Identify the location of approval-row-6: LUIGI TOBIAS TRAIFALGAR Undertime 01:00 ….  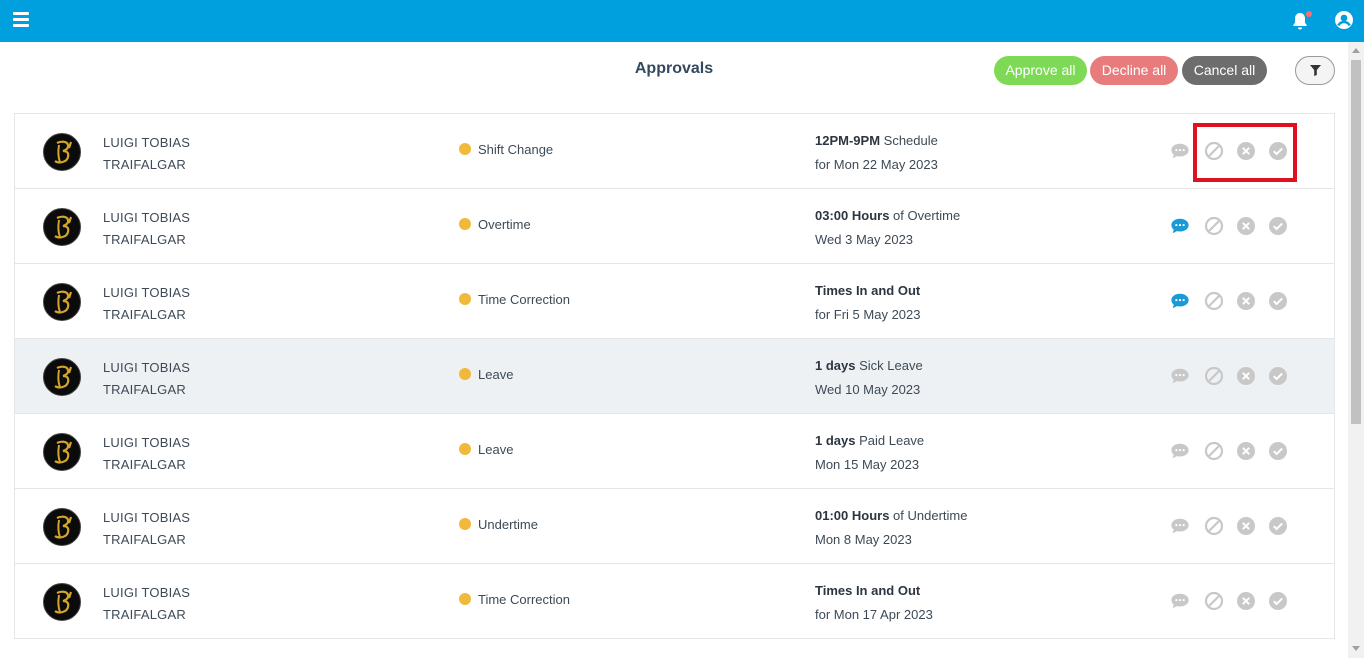
(674, 526).